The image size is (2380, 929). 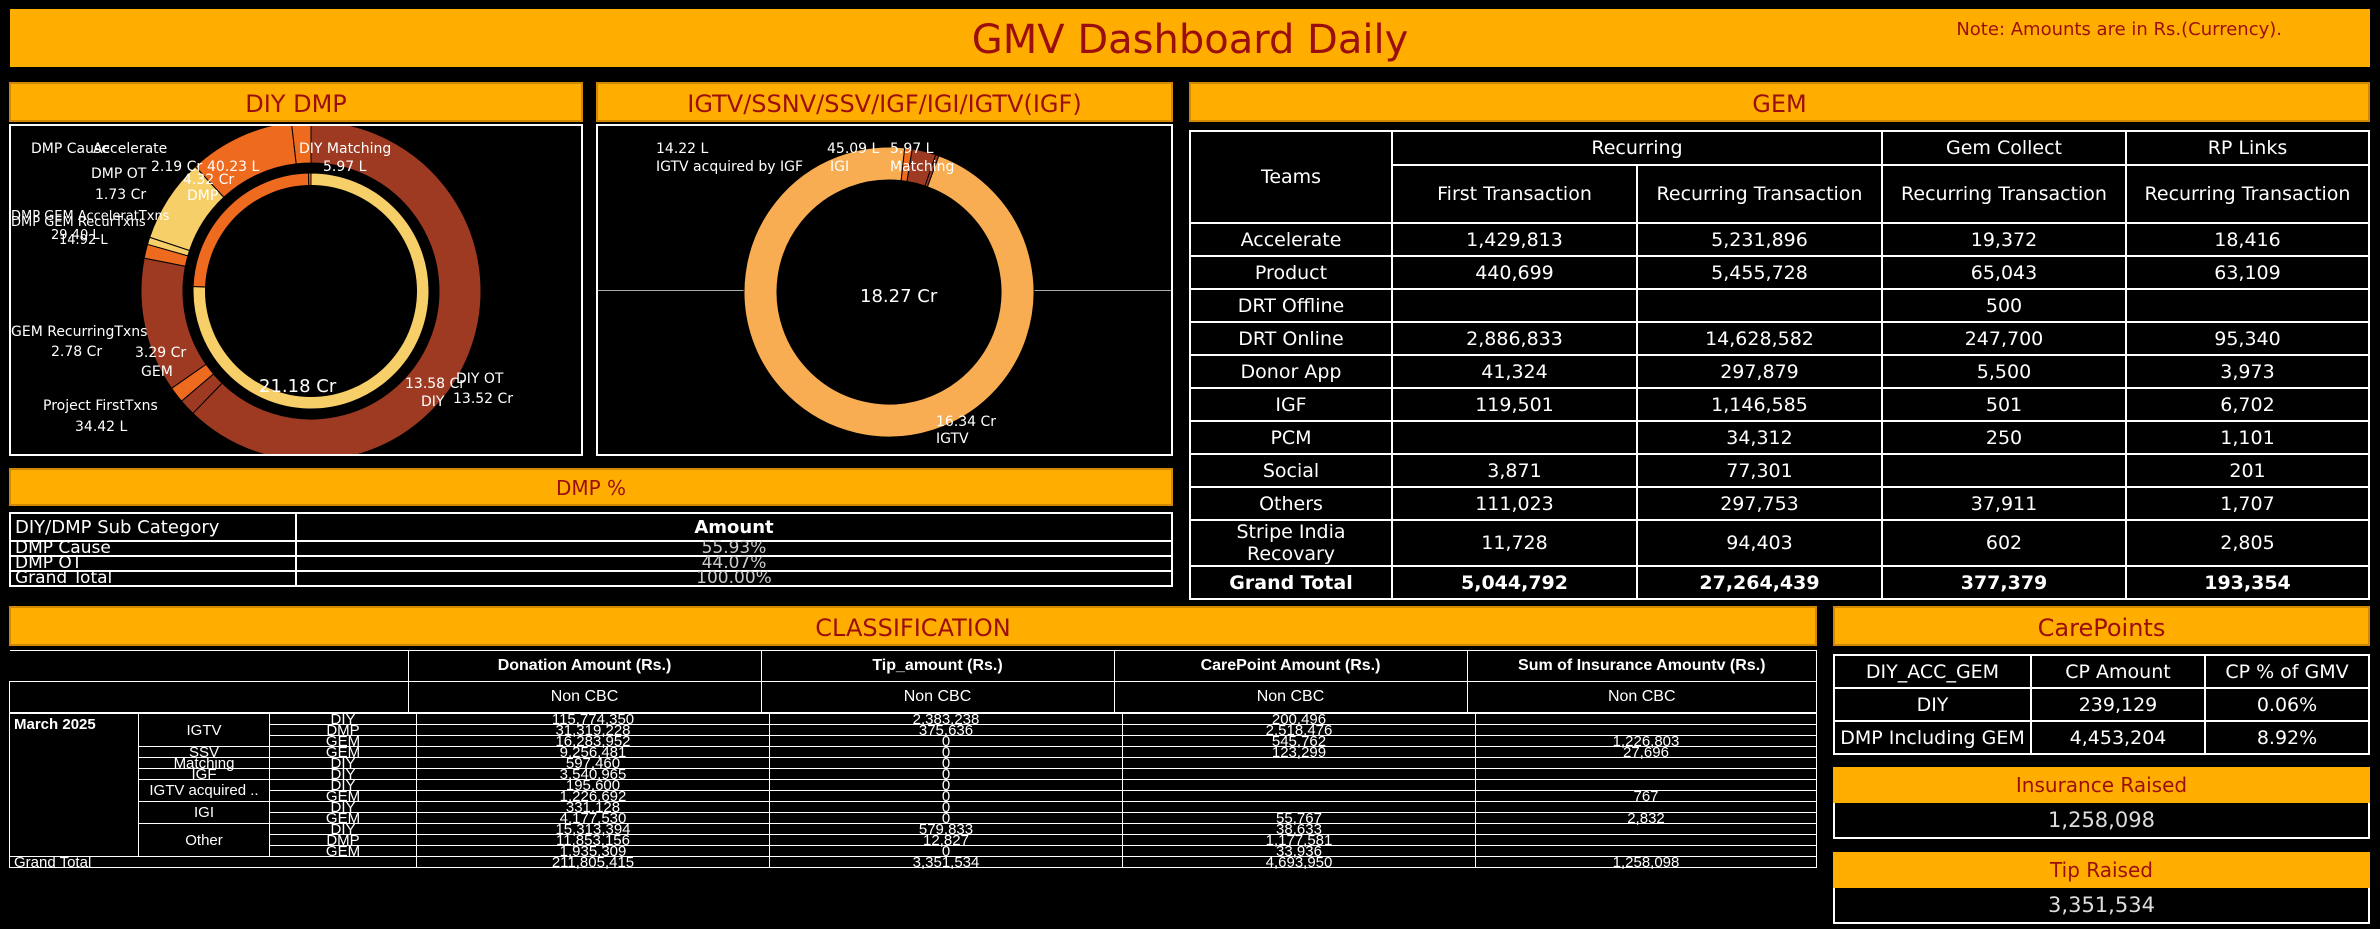 I want to click on gem-header: GEM, so click(x=1779, y=102).